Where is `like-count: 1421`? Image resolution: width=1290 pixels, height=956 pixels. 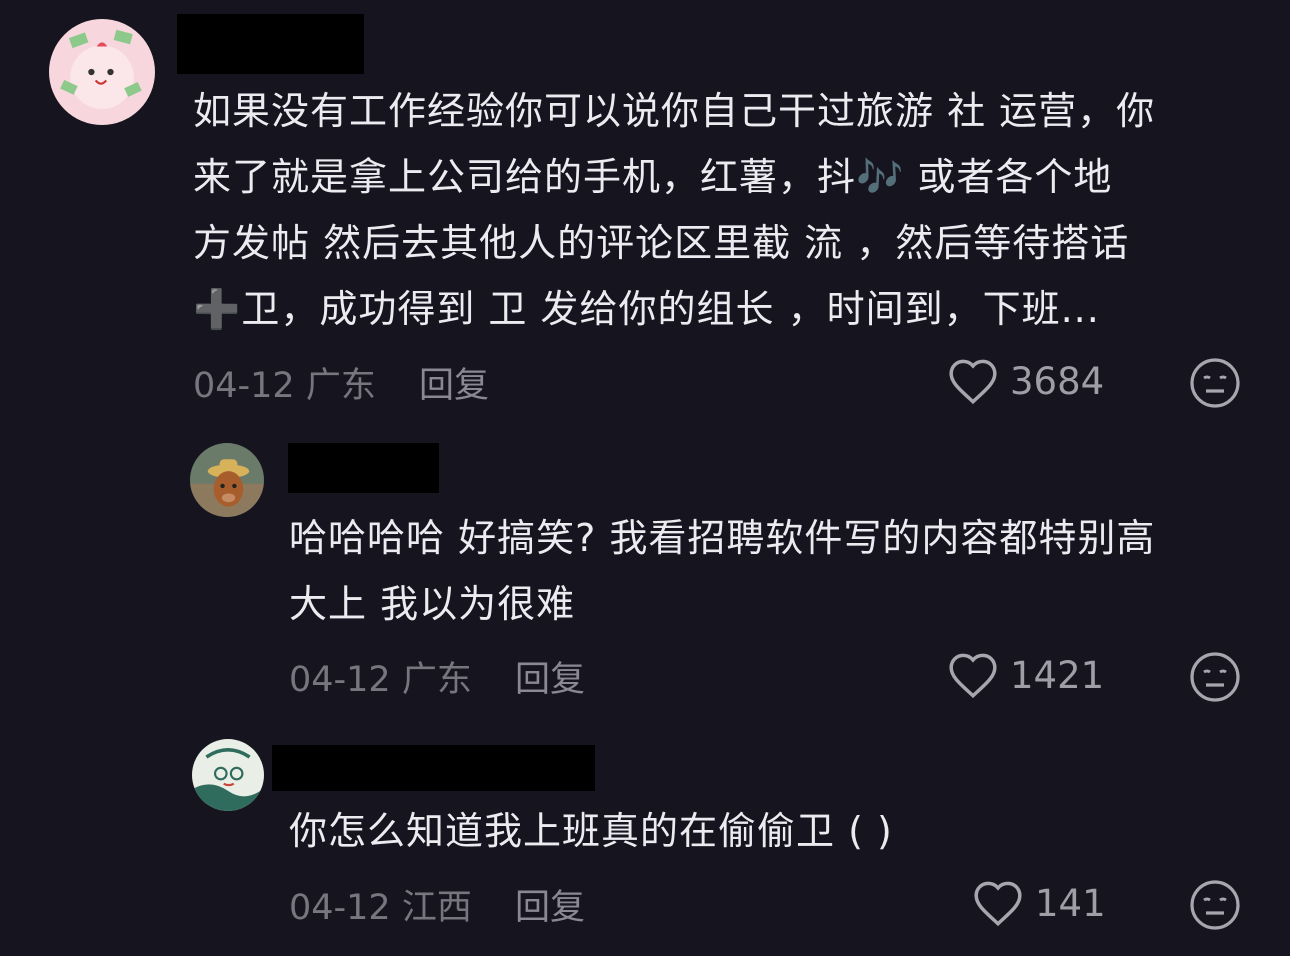
like-count: 1421 is located at coordinates (1057, 675).